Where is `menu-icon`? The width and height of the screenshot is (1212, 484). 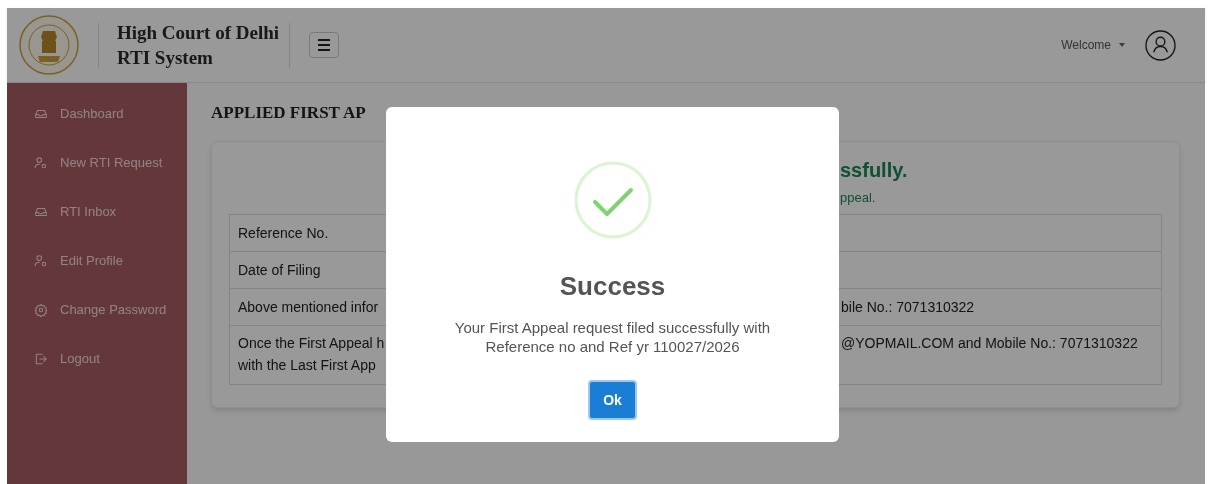
menu-icon is located at coordinates (324, 45).